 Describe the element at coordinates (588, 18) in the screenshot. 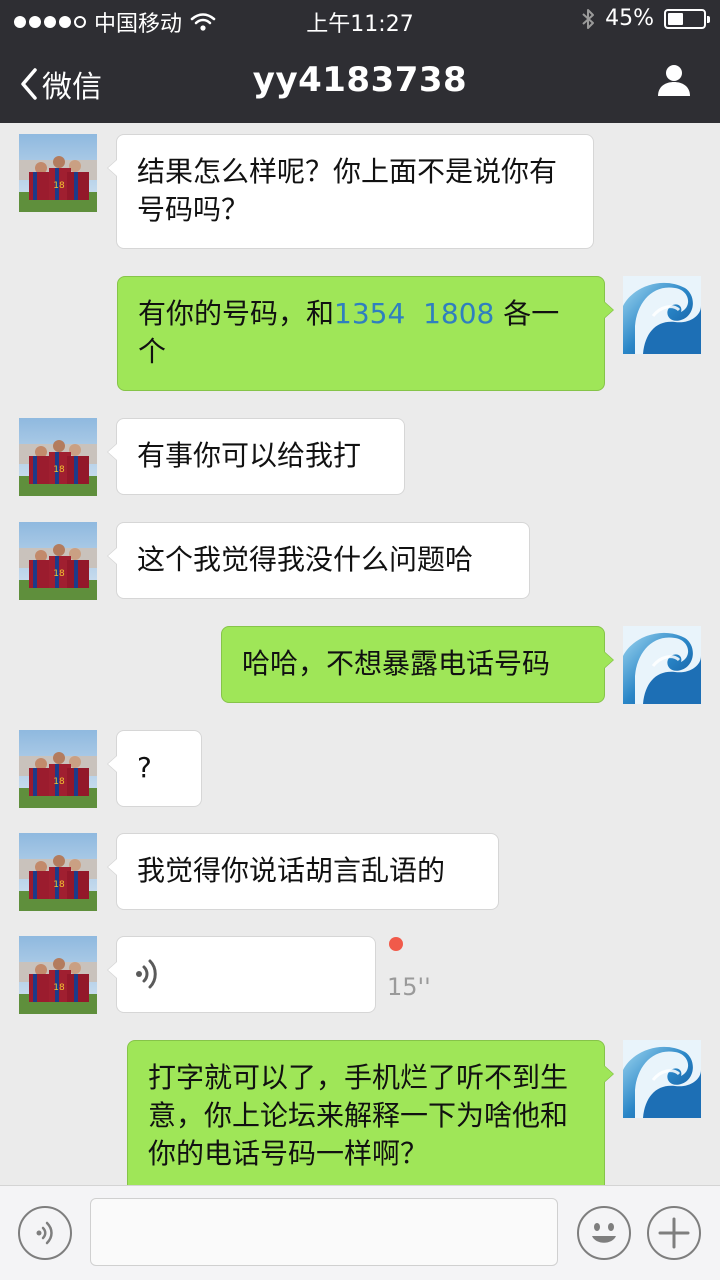

I see `bluetooth-icon` at that location.